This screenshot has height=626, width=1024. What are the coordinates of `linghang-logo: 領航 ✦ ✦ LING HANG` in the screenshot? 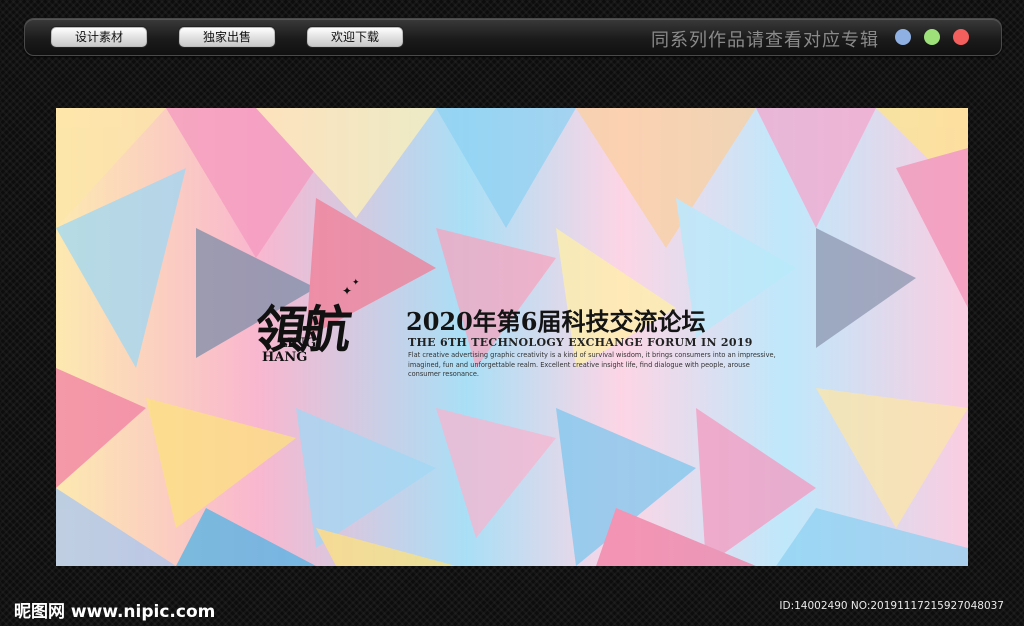 It's located at (328, 332).